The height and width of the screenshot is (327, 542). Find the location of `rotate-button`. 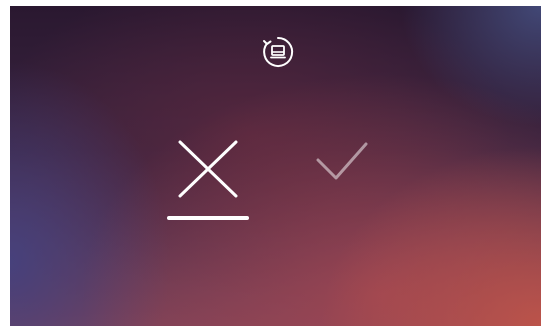

rotate-button is located at coordinates (278, 52).